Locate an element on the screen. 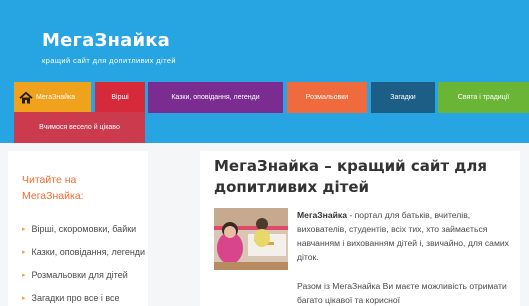 The width and height of the screenshot is (529, 306). site-title: МегаЗнайка is located at coordinates (106, 40).